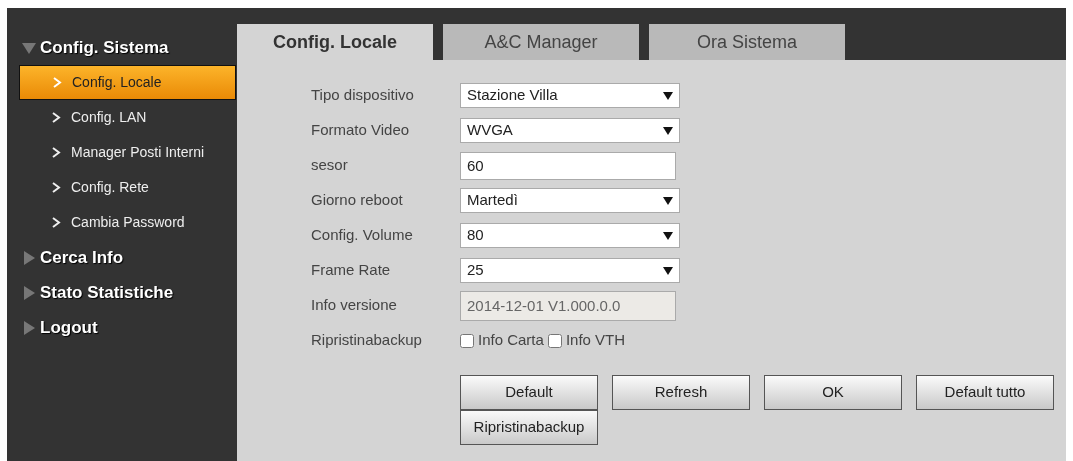  Describe the element at coordinates (363, 95) in the screenshot. I see `field-label: Tipo dispositivo` at that location.